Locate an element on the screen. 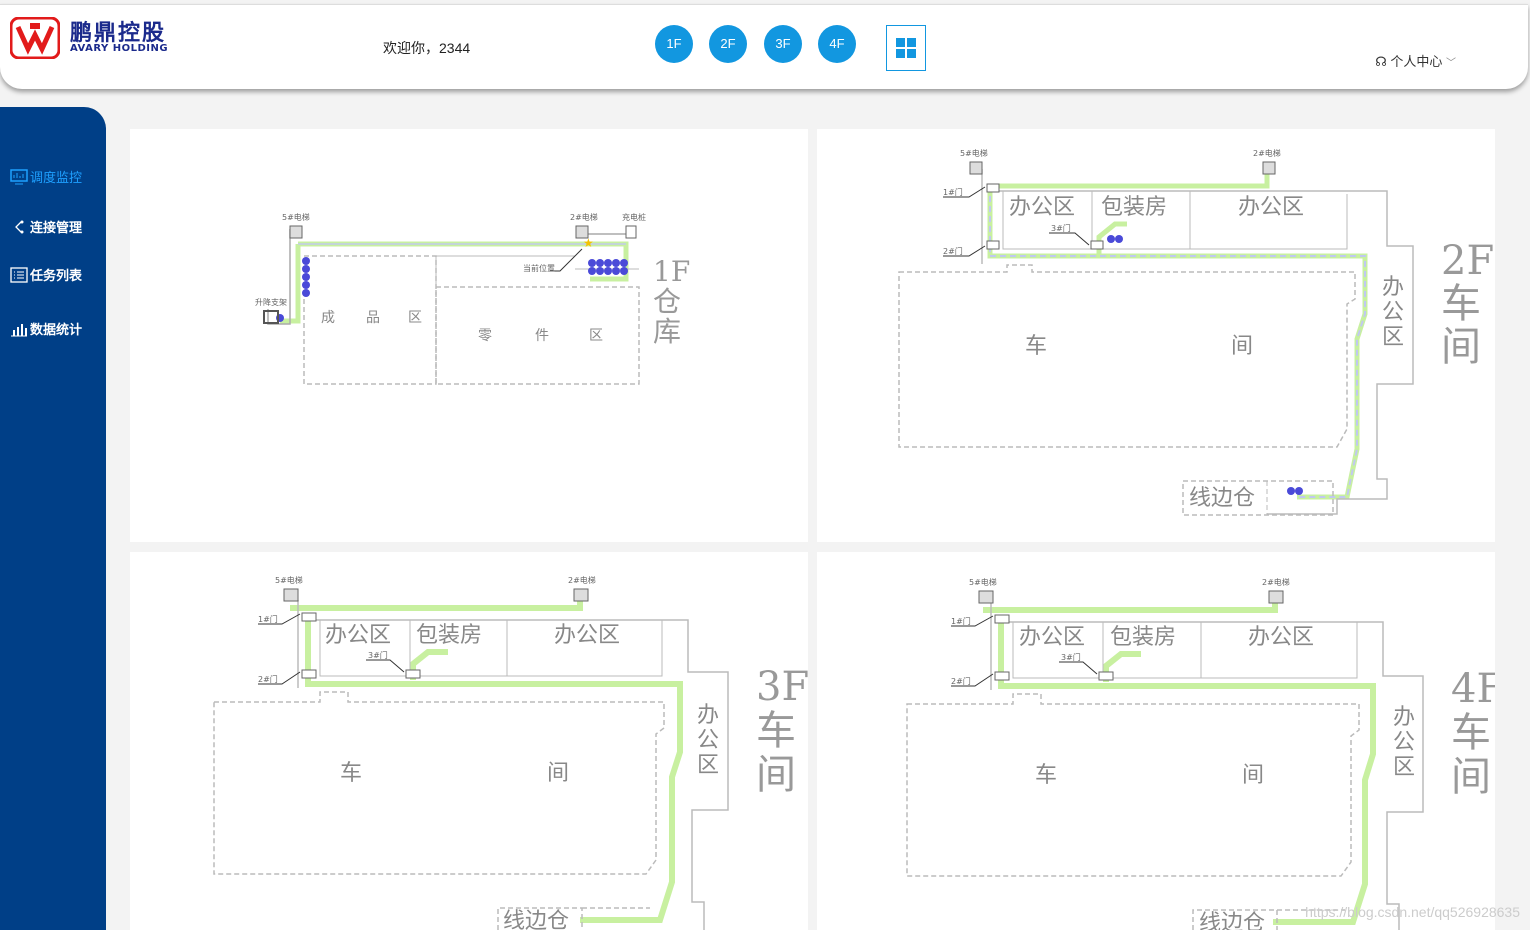 This screenshot has height=930, width=1530. brand-name-en: AVARY HOLDING is located at coordinates (119, 48).